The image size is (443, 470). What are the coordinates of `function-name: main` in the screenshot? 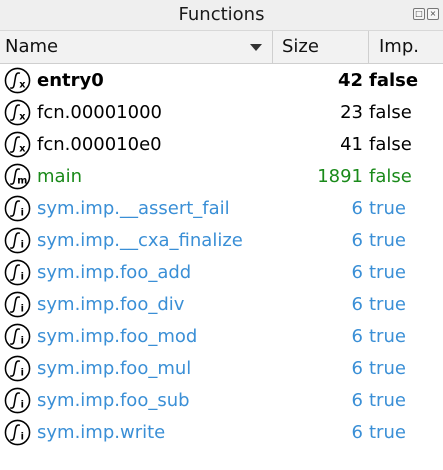 It's located at (59, 176).